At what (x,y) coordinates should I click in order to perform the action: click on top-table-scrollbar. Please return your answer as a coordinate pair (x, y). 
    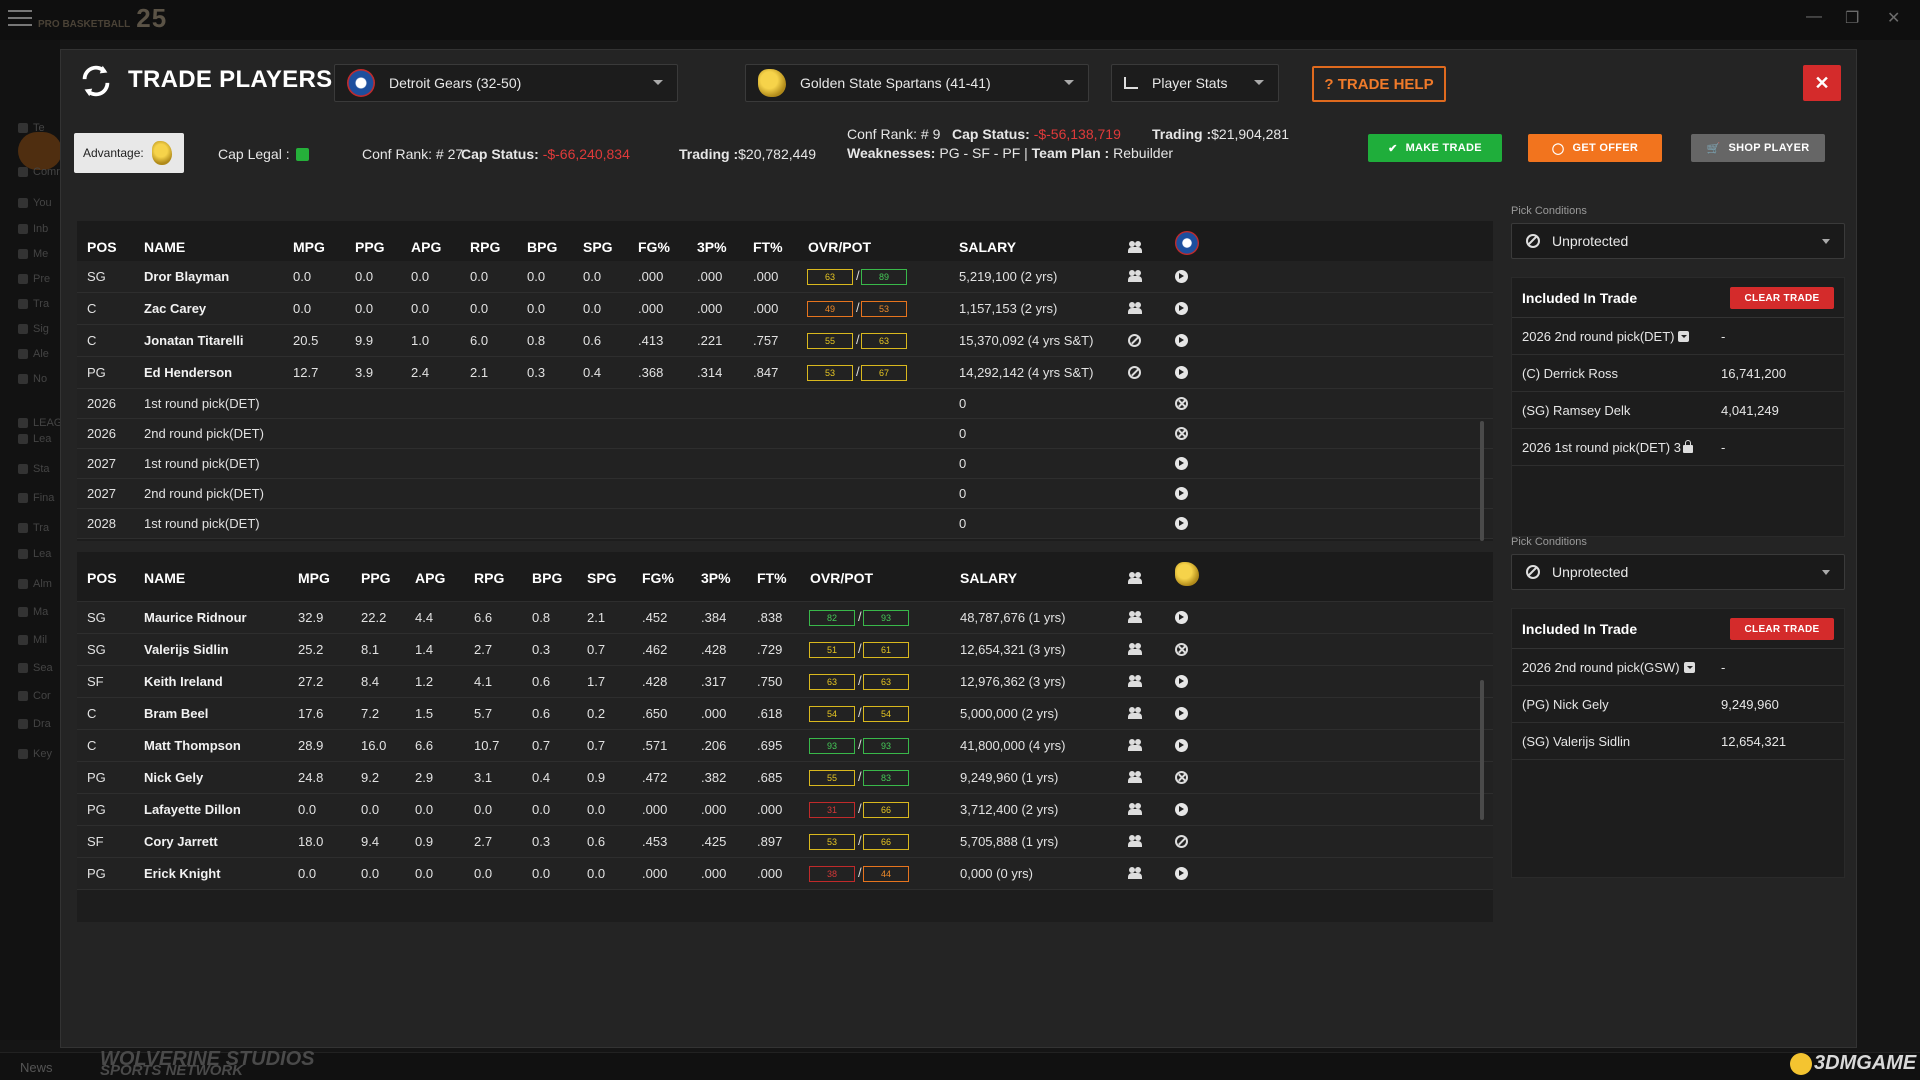
    Looking at the image, I should click on (1482, 481).